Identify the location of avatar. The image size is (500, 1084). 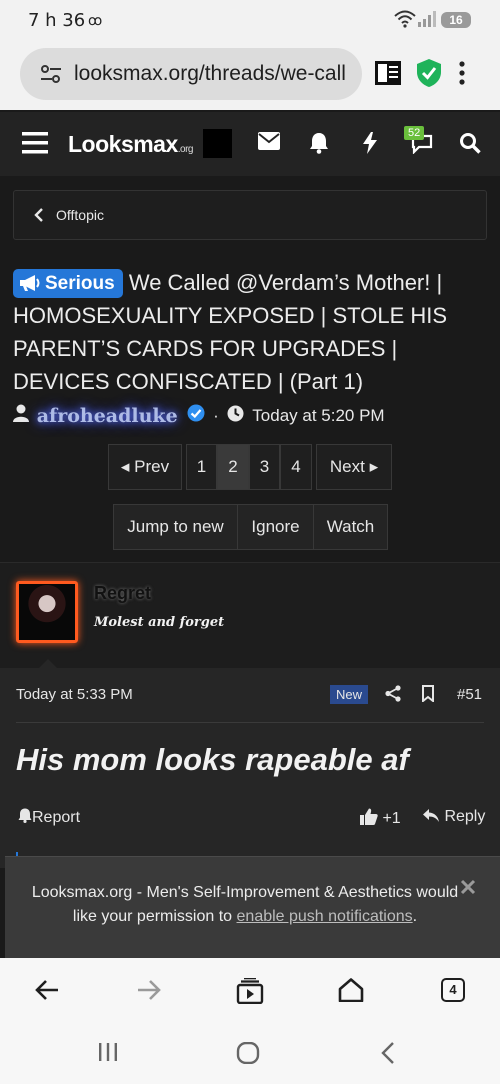
(217, 143).